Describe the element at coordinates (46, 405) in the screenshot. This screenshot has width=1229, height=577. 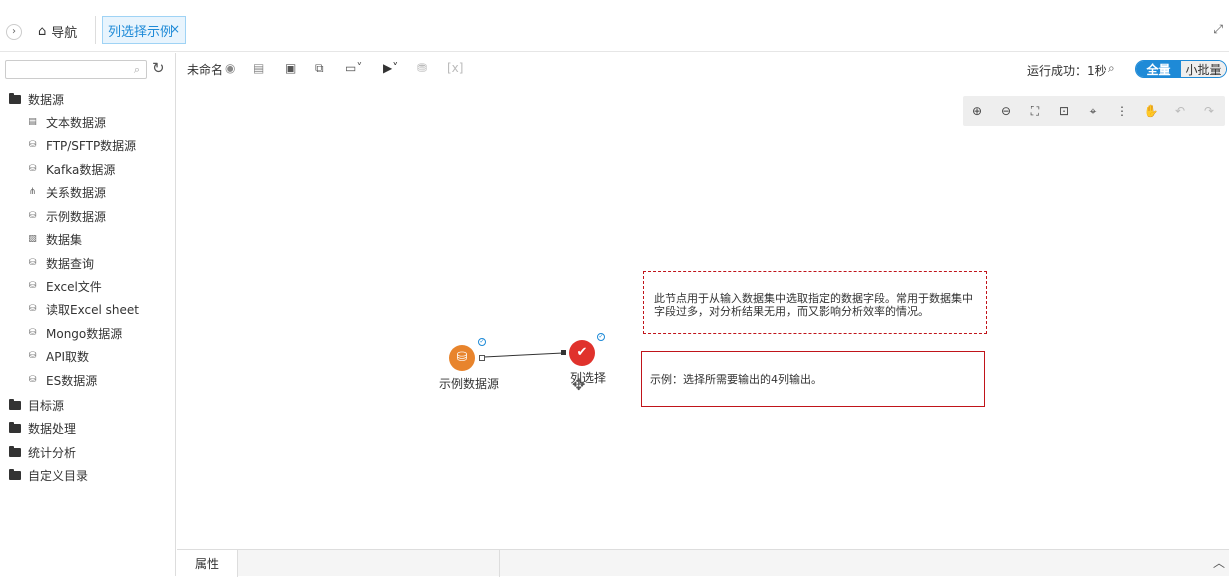
I see `tree-label: 目标源` at that location.